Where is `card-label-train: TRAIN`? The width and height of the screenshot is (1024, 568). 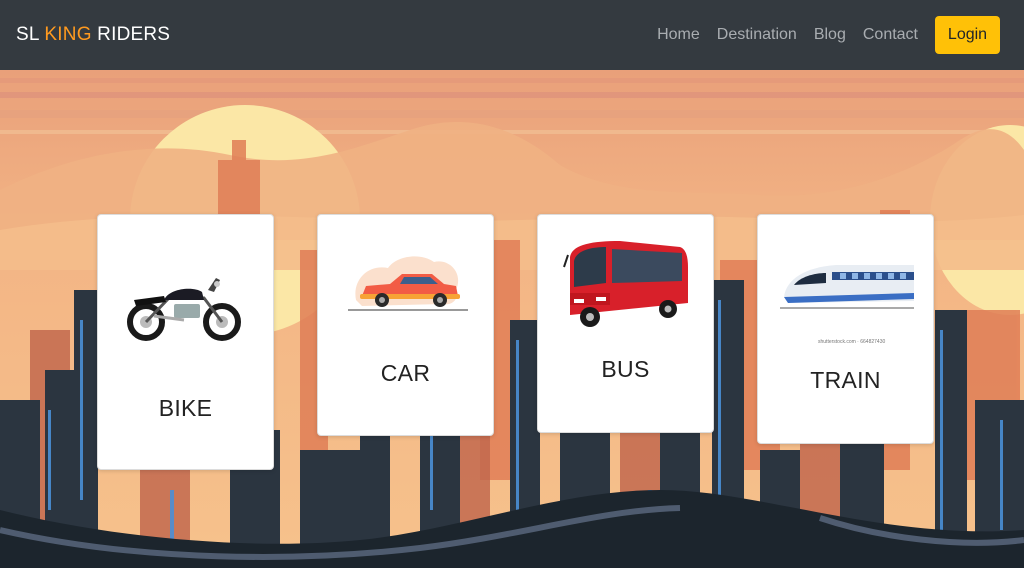
card-label-train: TRAIN is located at coordinates (845, 380).